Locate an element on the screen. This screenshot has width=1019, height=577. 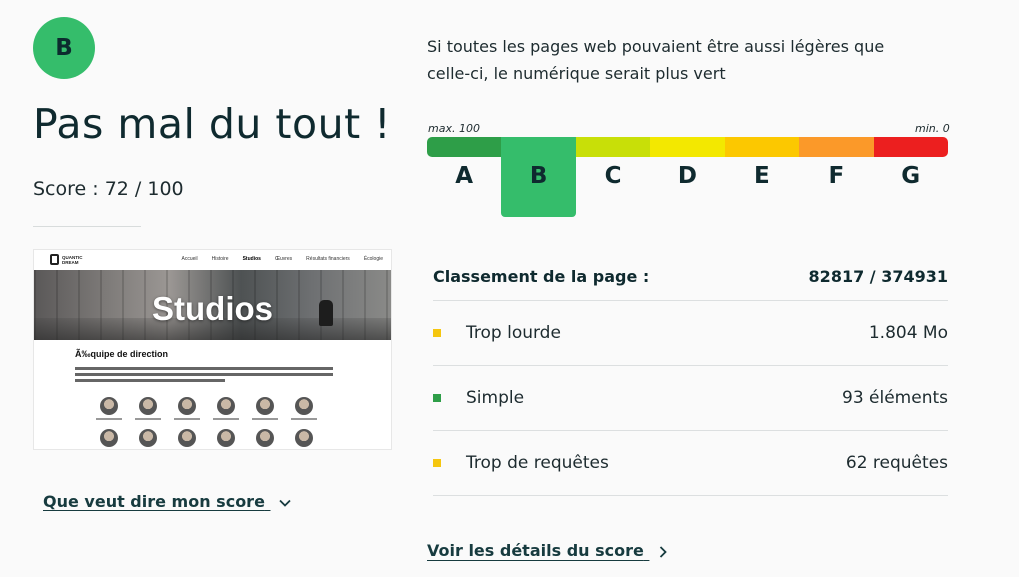
metric-row-weight: Trop lourde 1.804 Mo is located at coordinates (690, 333).